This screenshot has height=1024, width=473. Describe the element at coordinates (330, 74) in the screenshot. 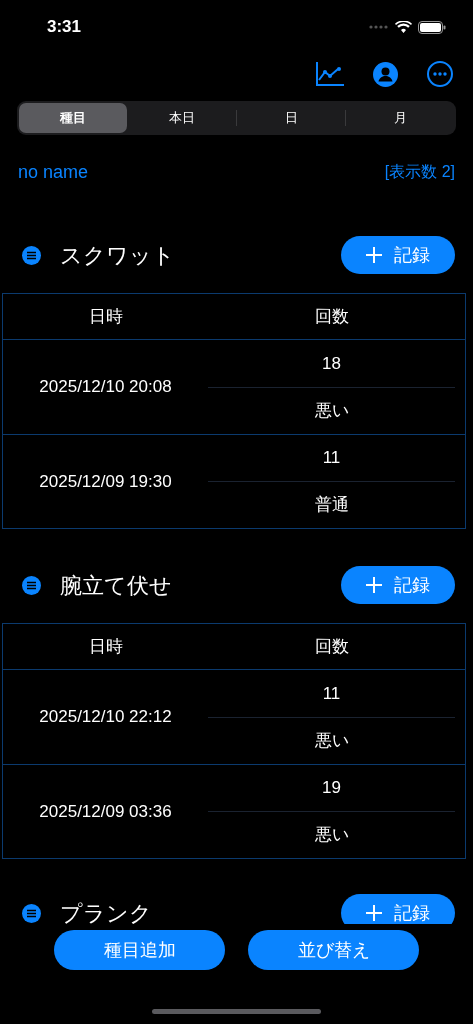

I see `line-chart-icon` at that location.